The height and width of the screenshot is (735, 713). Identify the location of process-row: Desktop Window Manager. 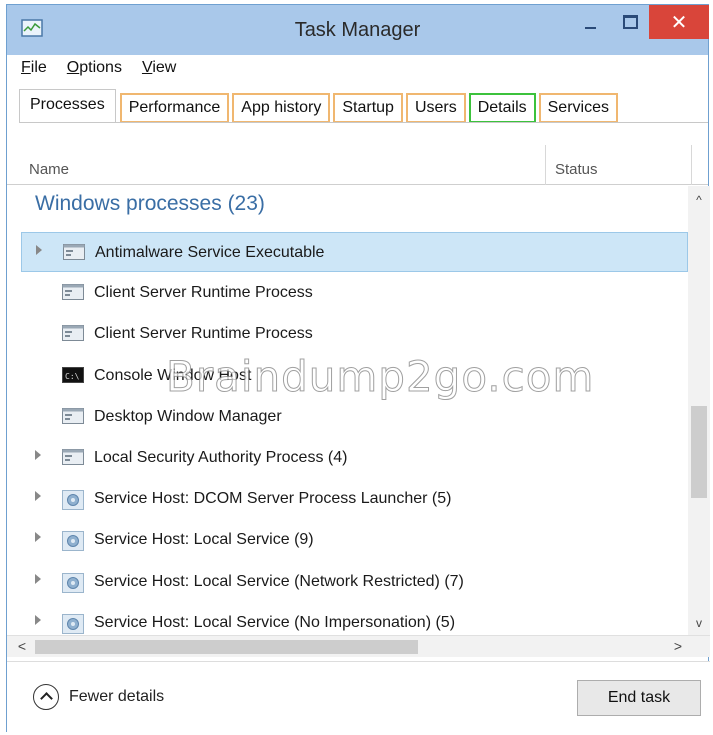
(354, 417).